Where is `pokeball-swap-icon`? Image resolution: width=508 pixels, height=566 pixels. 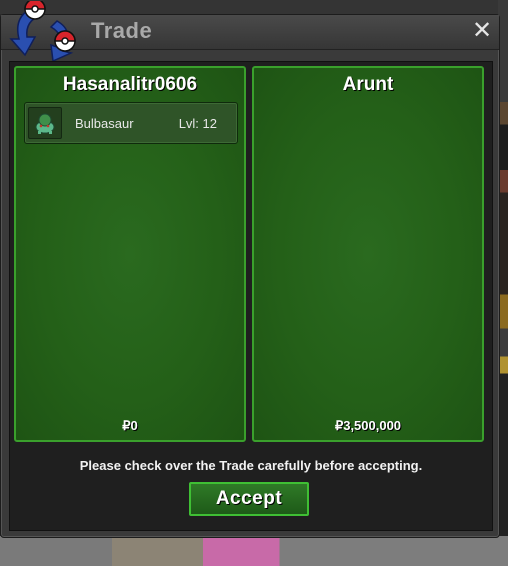 pokeball-swap-icon is located at coordinates (42, 32).